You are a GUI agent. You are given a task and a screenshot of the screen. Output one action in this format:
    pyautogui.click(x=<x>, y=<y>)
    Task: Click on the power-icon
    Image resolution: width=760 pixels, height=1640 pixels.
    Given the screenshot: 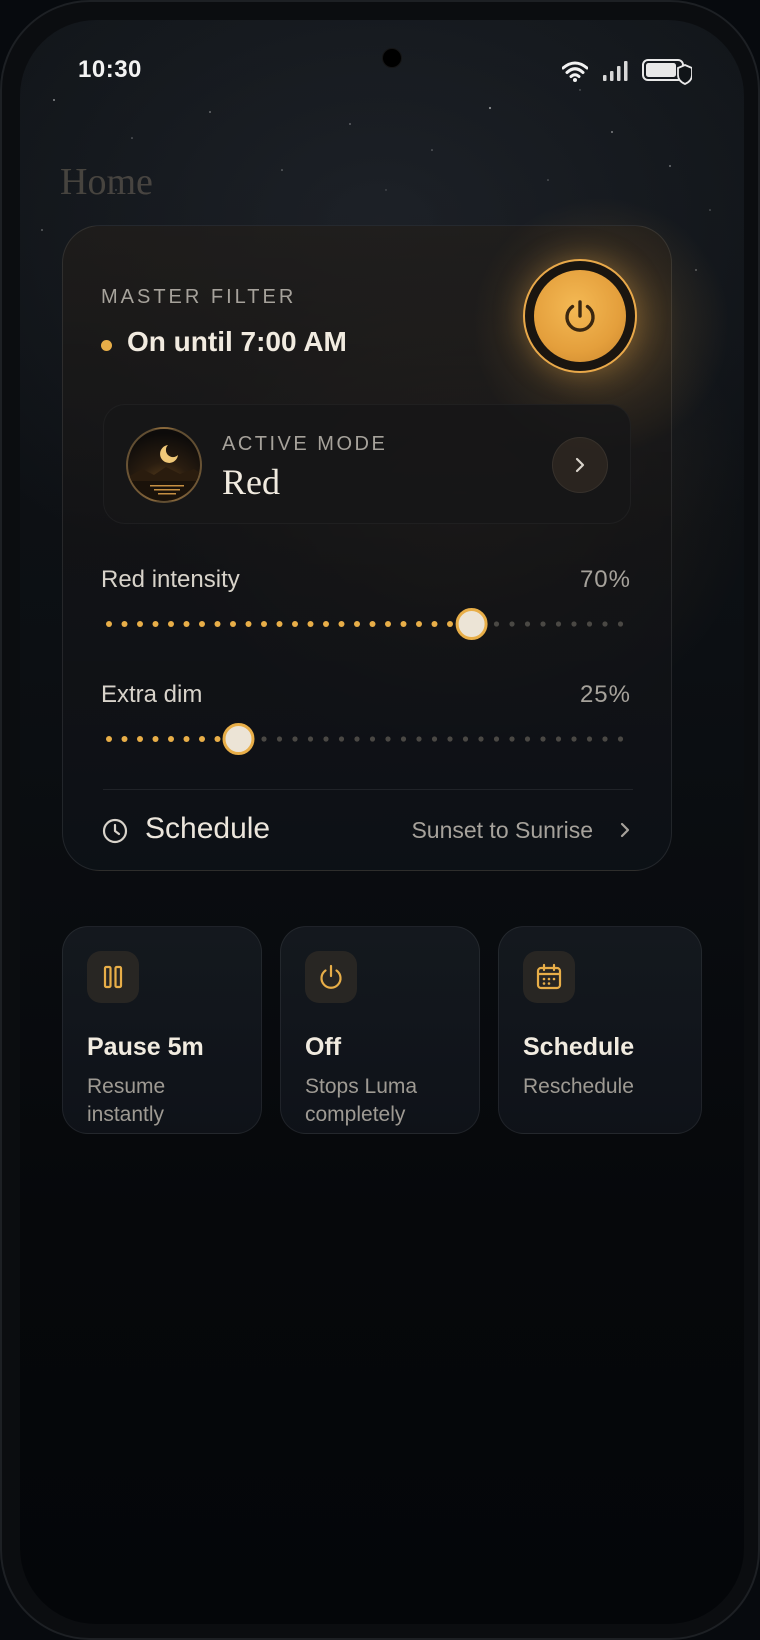 What is the action you would take?
    pyautogui.click(x=580, y=316)
    